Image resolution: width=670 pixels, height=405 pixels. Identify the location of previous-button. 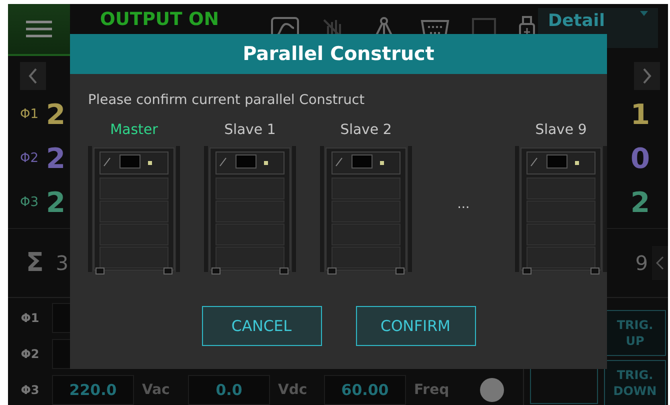
(33, 76).